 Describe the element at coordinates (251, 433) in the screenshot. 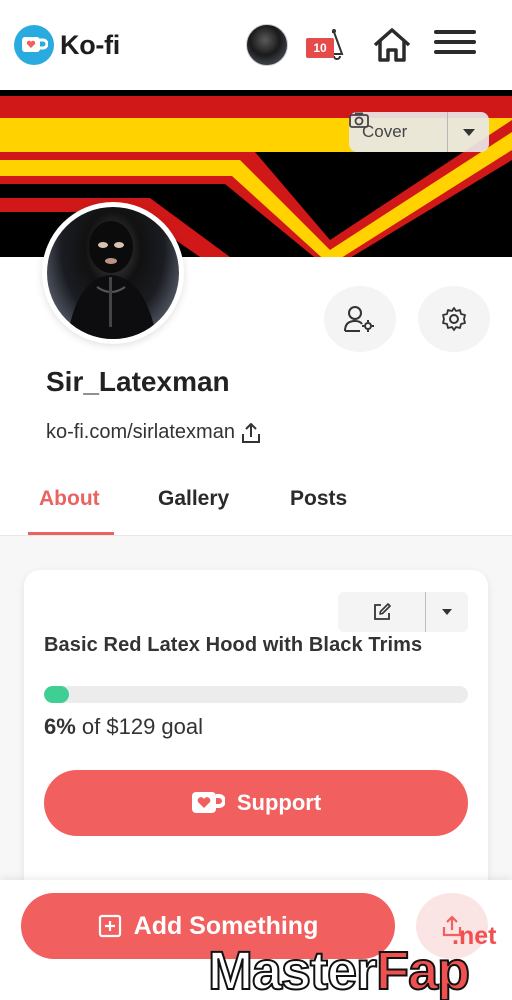

I see `share-icon` at that location.